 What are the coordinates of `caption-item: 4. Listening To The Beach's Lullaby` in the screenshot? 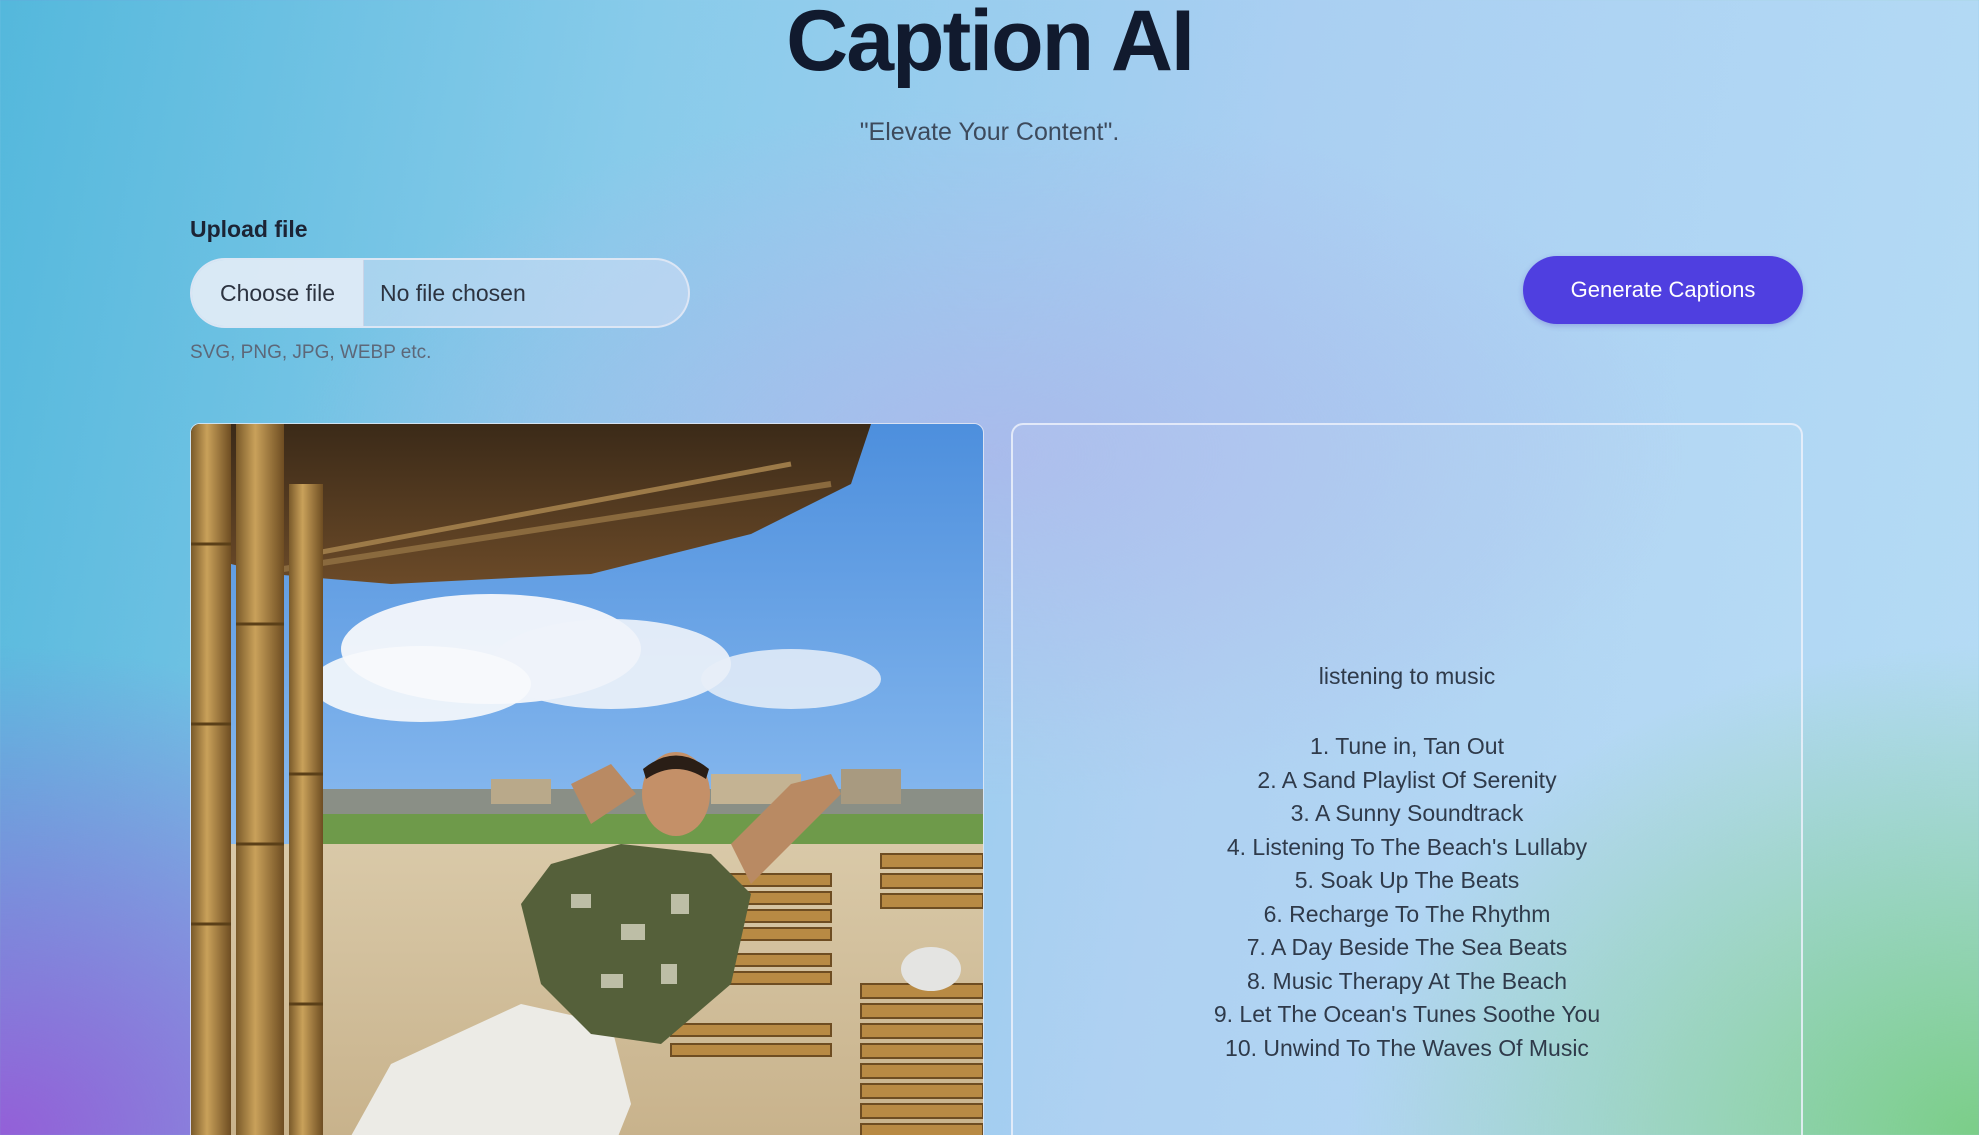 It's located at (1407, 846).